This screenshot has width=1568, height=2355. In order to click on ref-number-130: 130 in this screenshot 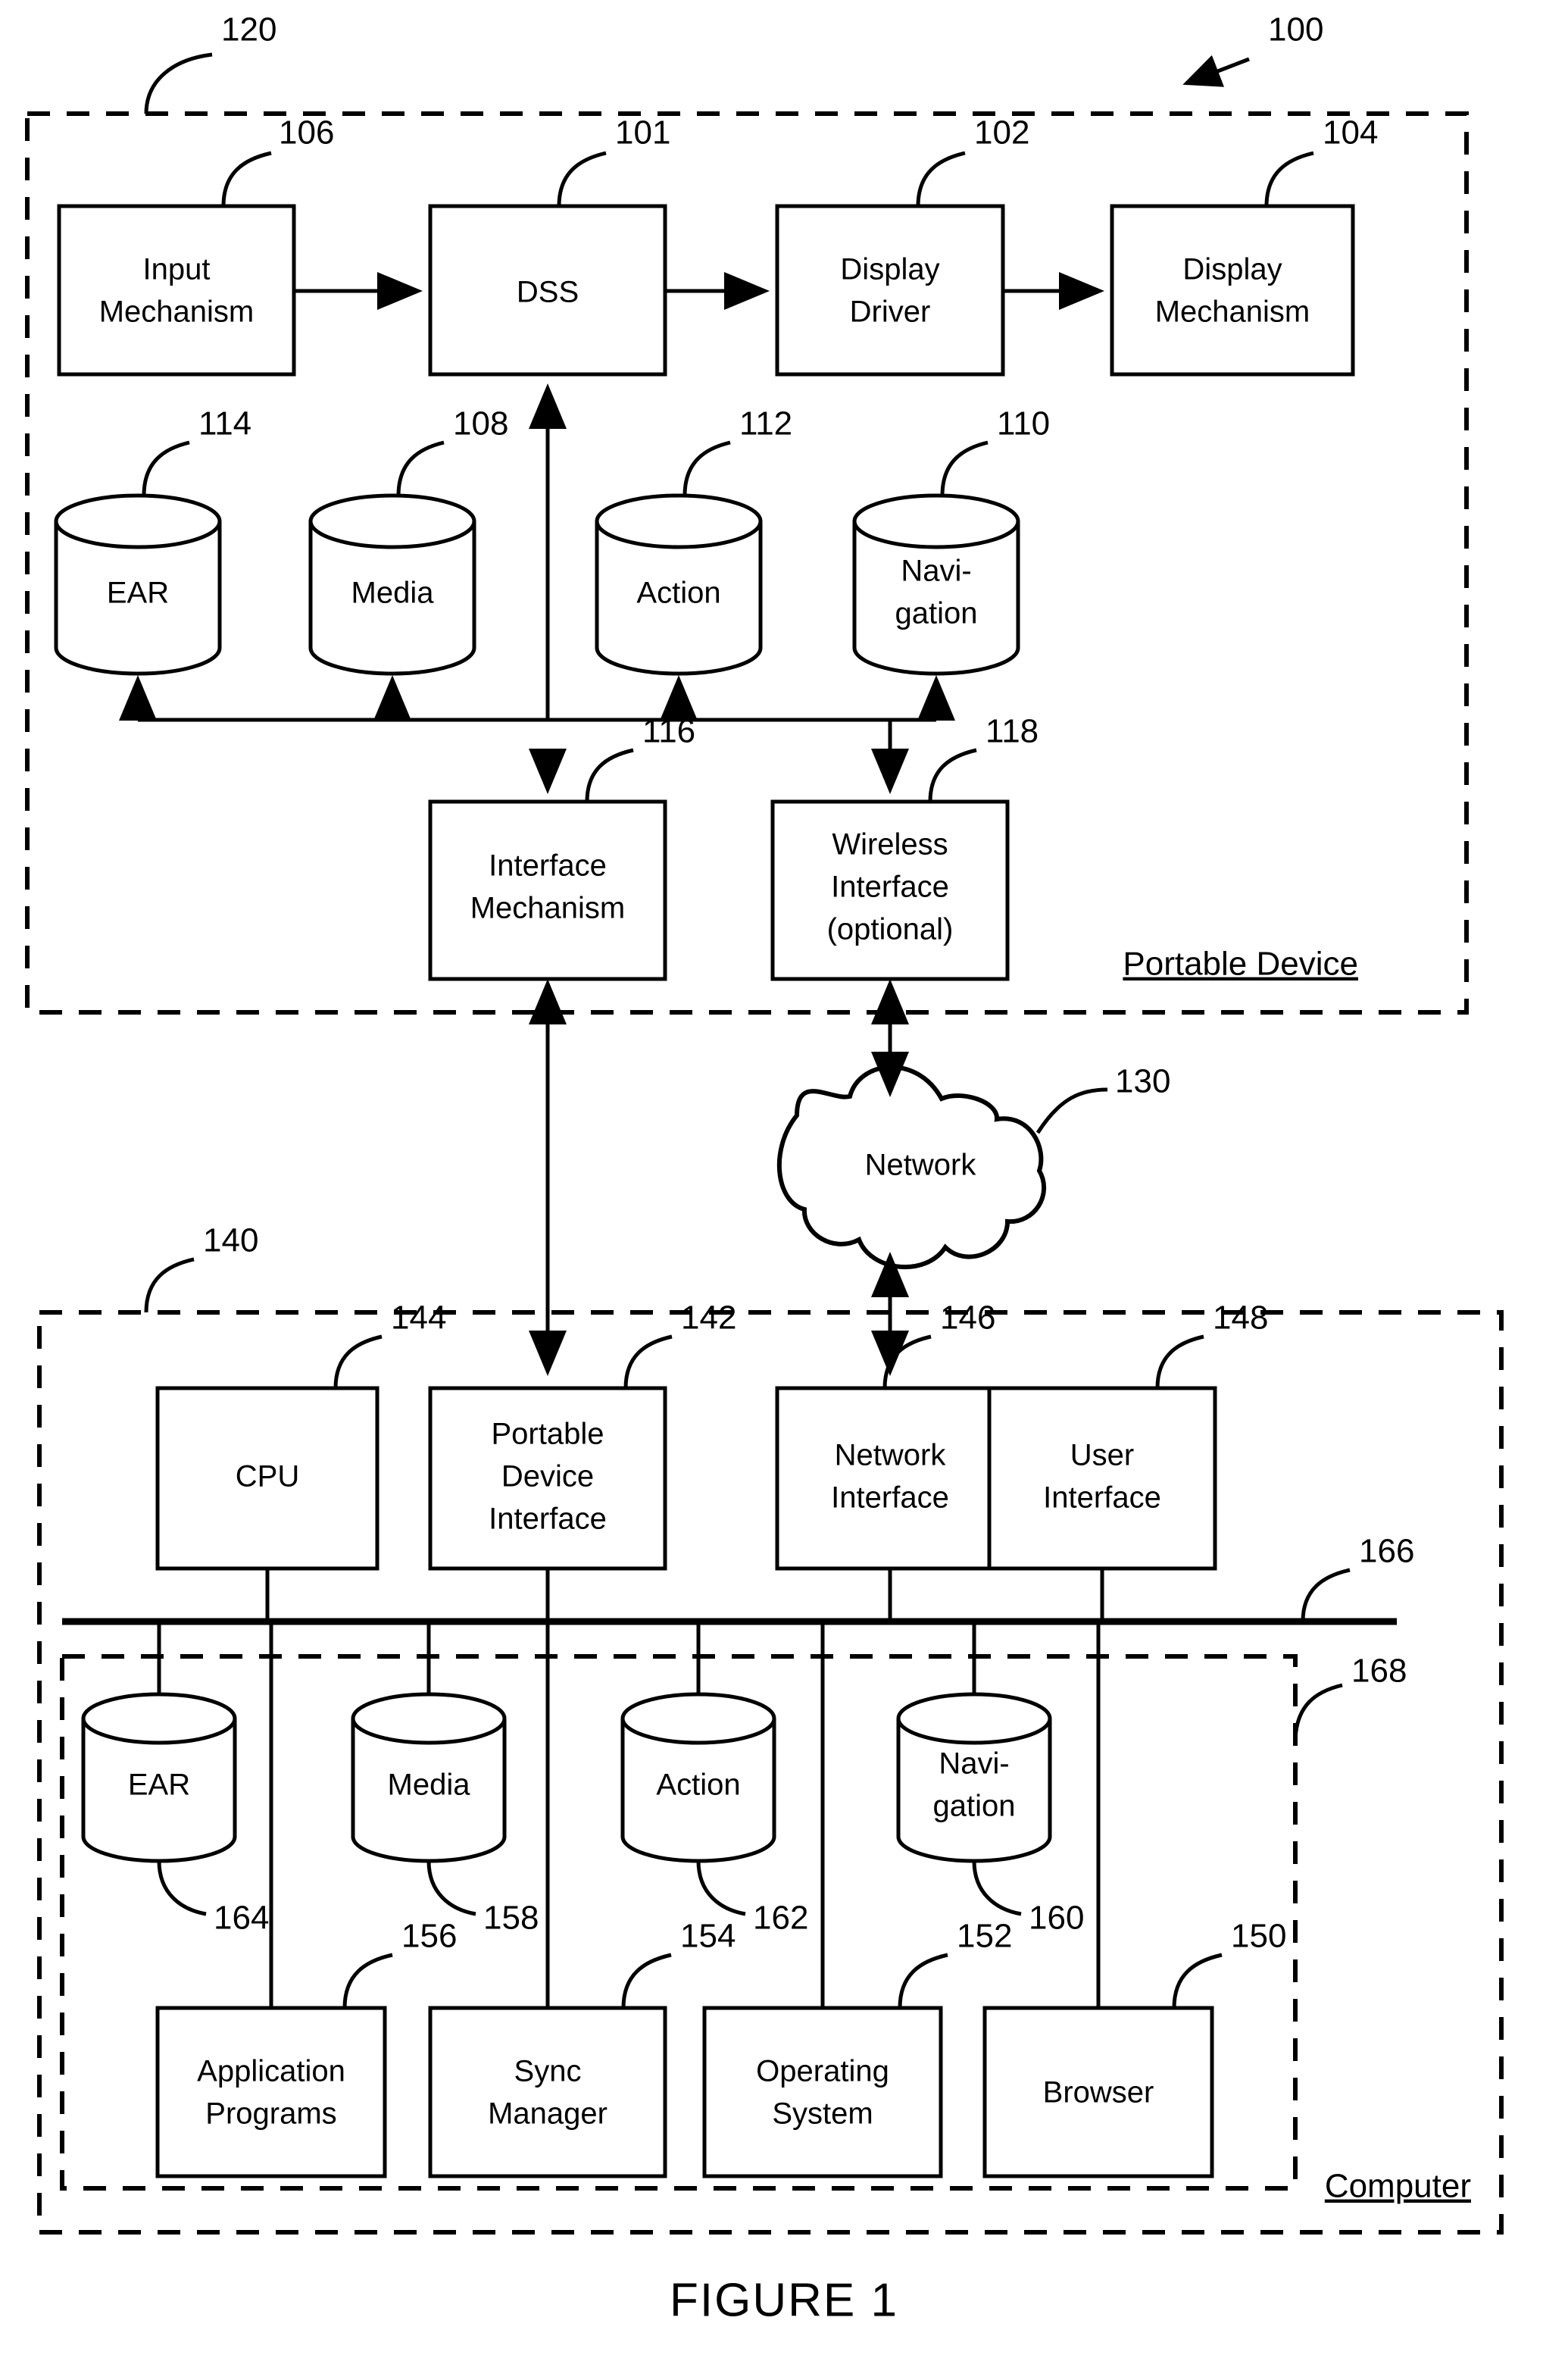, I will do `click(1142, 1081)`.